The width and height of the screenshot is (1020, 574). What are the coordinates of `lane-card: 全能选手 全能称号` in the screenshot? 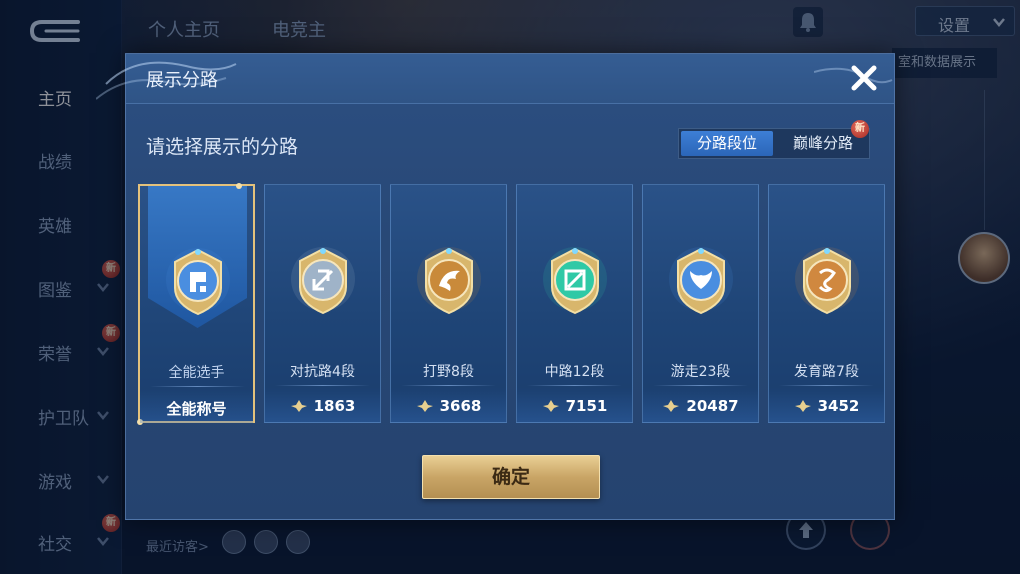 It's located at (196, 304).